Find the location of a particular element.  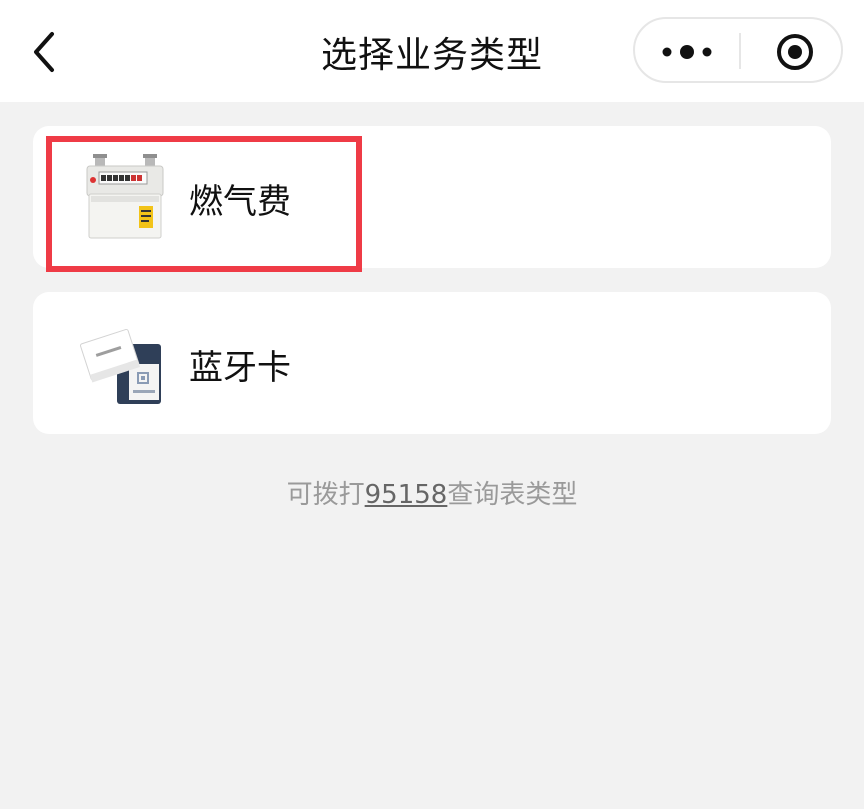

back-button is located at coordinates (47, 52).